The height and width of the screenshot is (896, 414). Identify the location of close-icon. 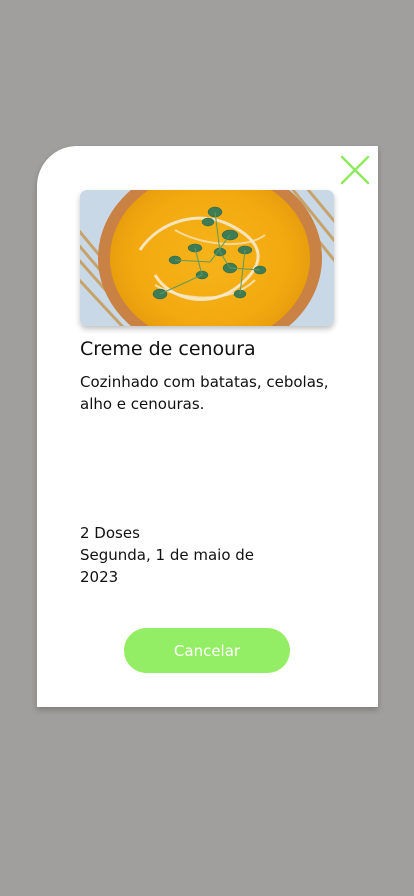
(355, 170).